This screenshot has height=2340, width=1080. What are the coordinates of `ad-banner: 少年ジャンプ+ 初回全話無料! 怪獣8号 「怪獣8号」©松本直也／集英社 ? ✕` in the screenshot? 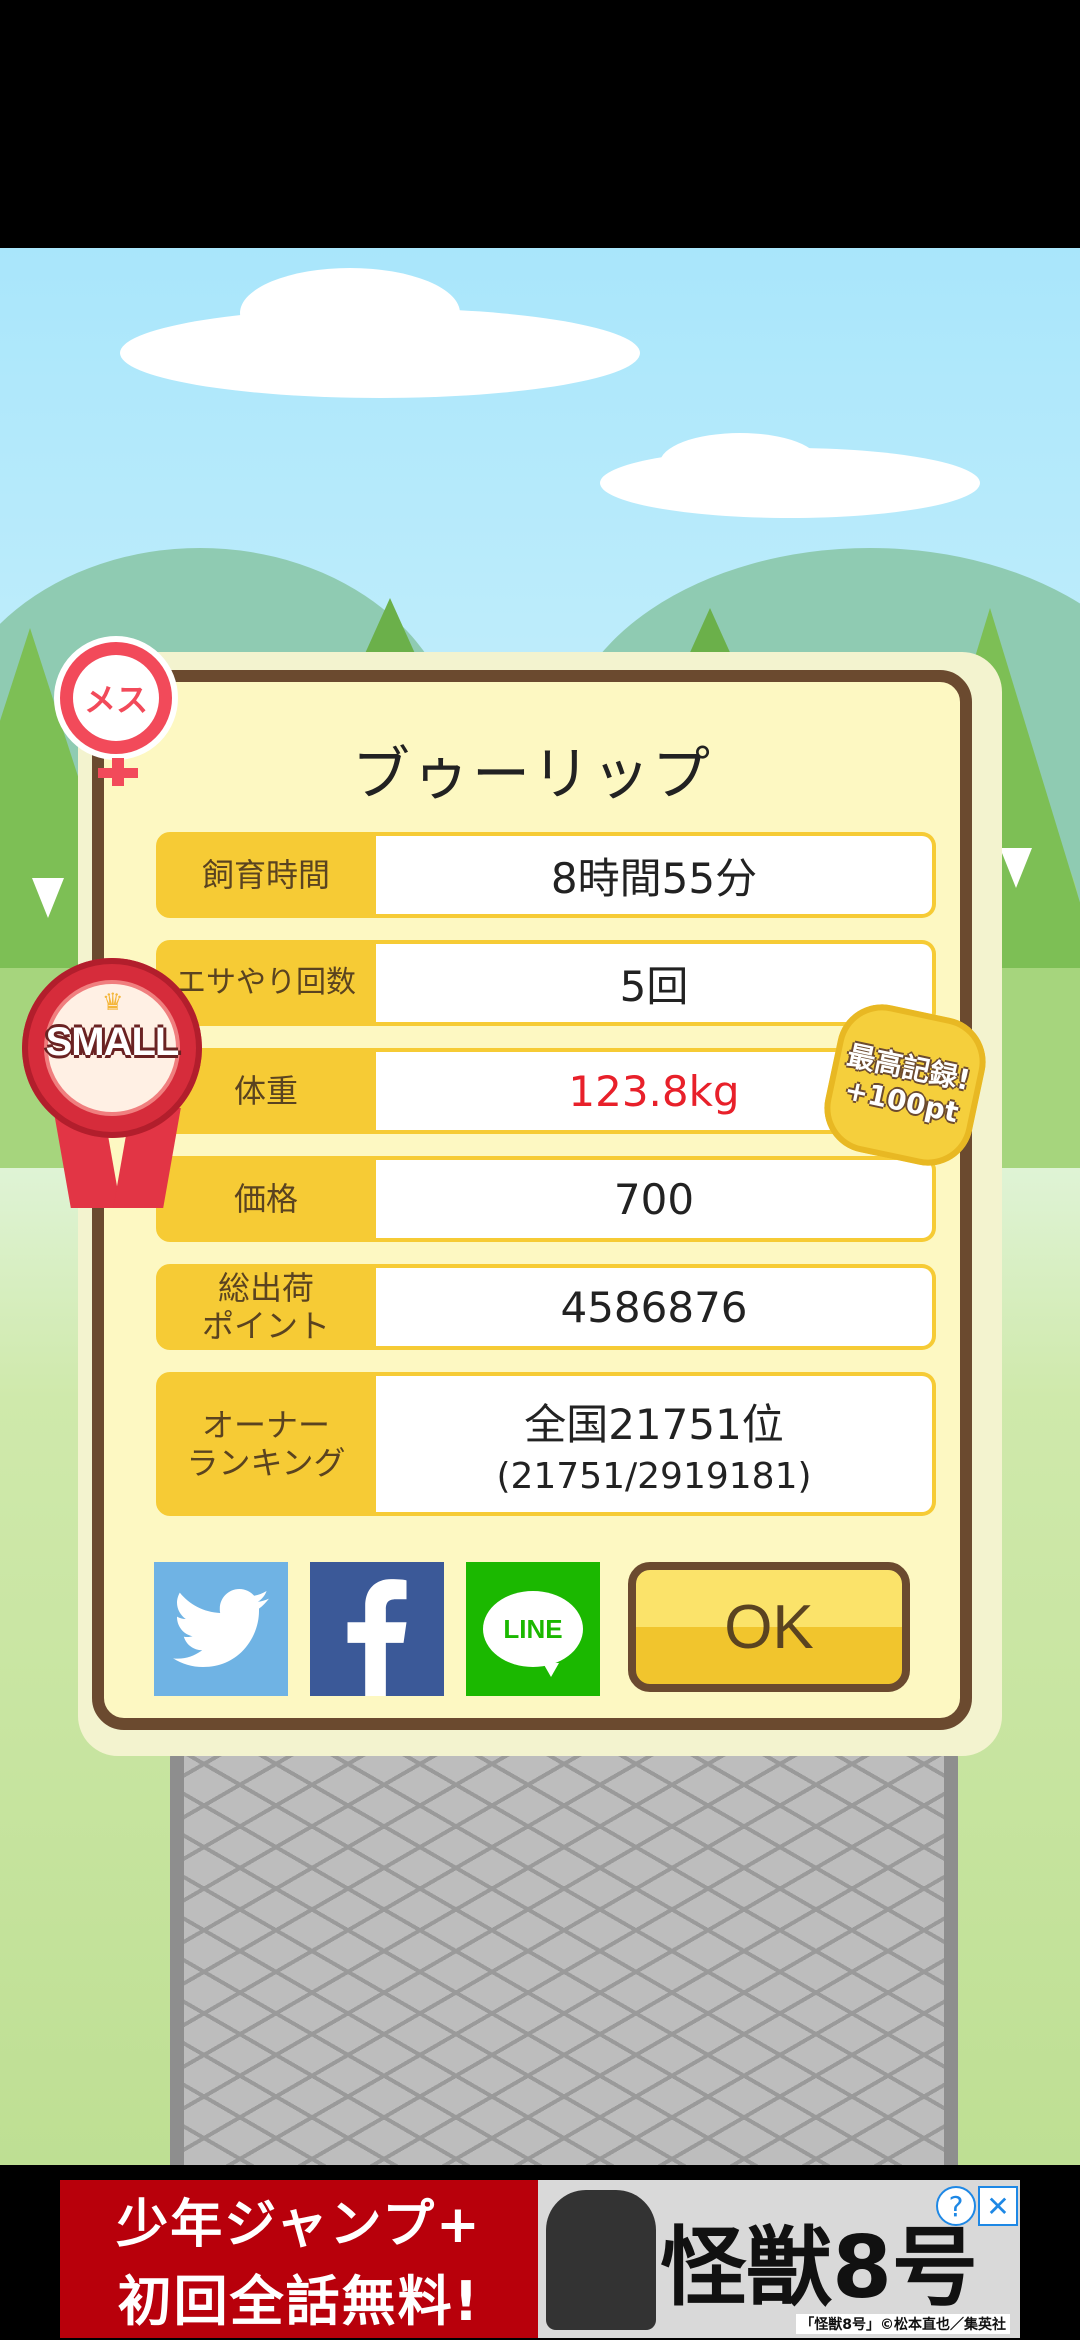 It's located at (540, 2259).